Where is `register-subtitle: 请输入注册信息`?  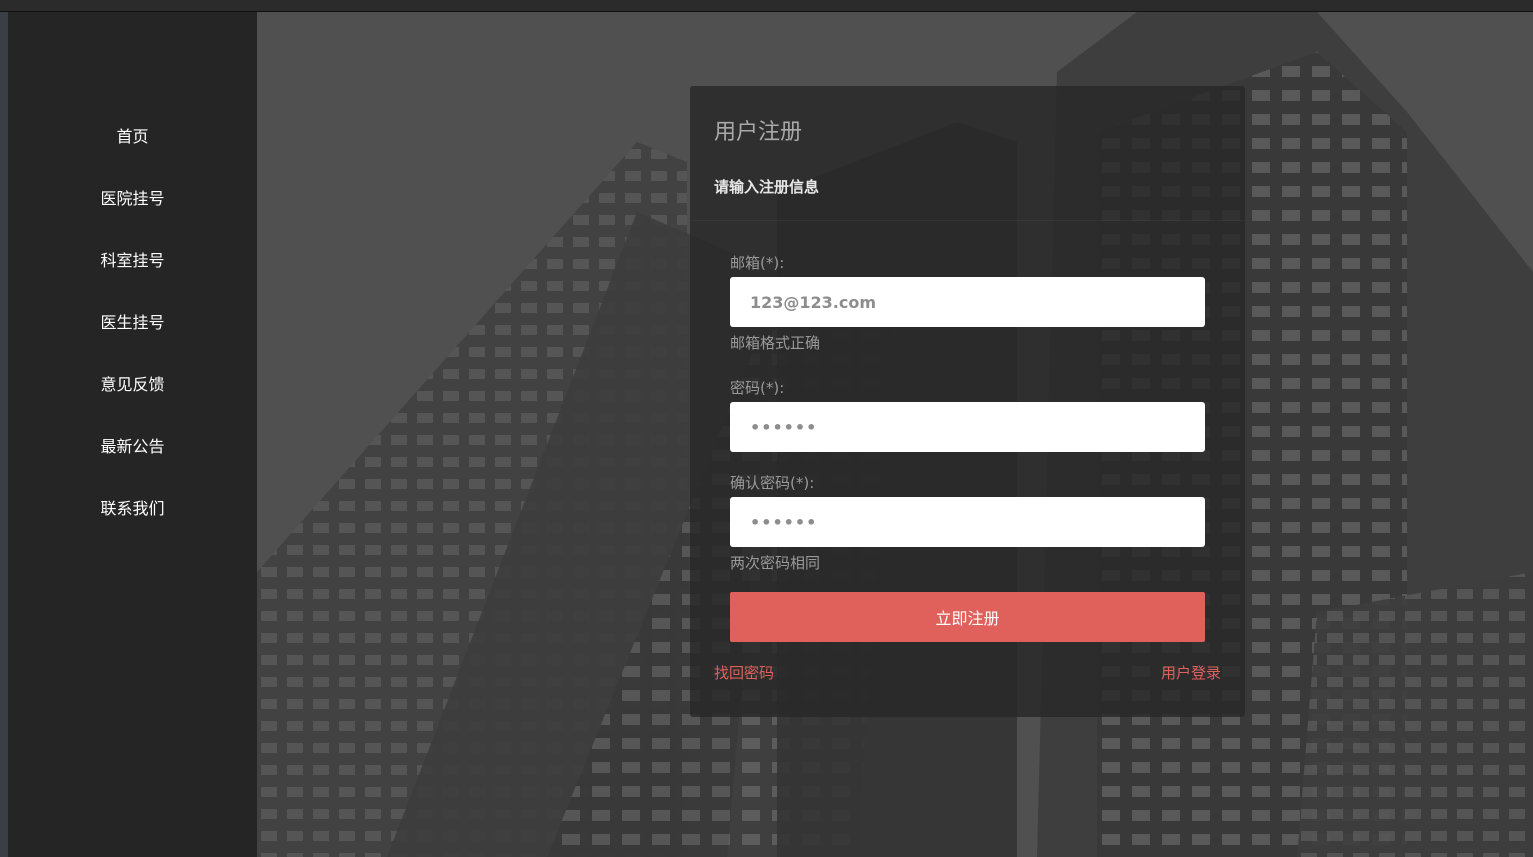 register-subtitle: 请输入注册信息 is located at coordinates (767, 187).